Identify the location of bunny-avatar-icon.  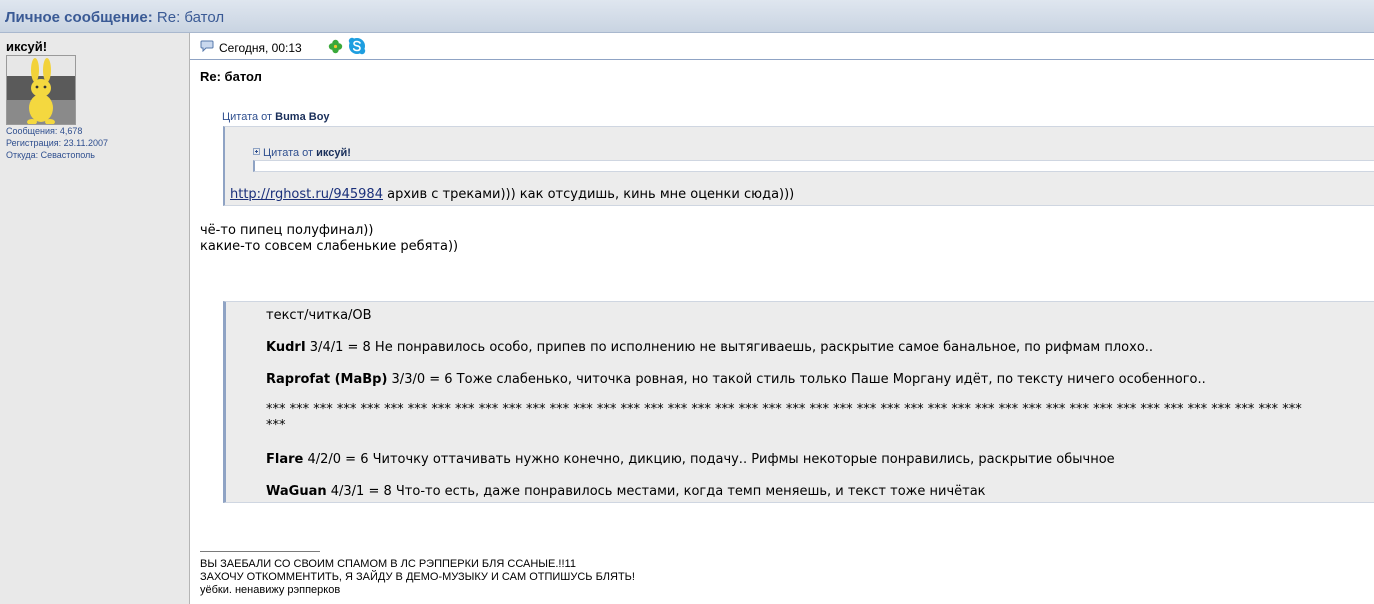
(41, 90).